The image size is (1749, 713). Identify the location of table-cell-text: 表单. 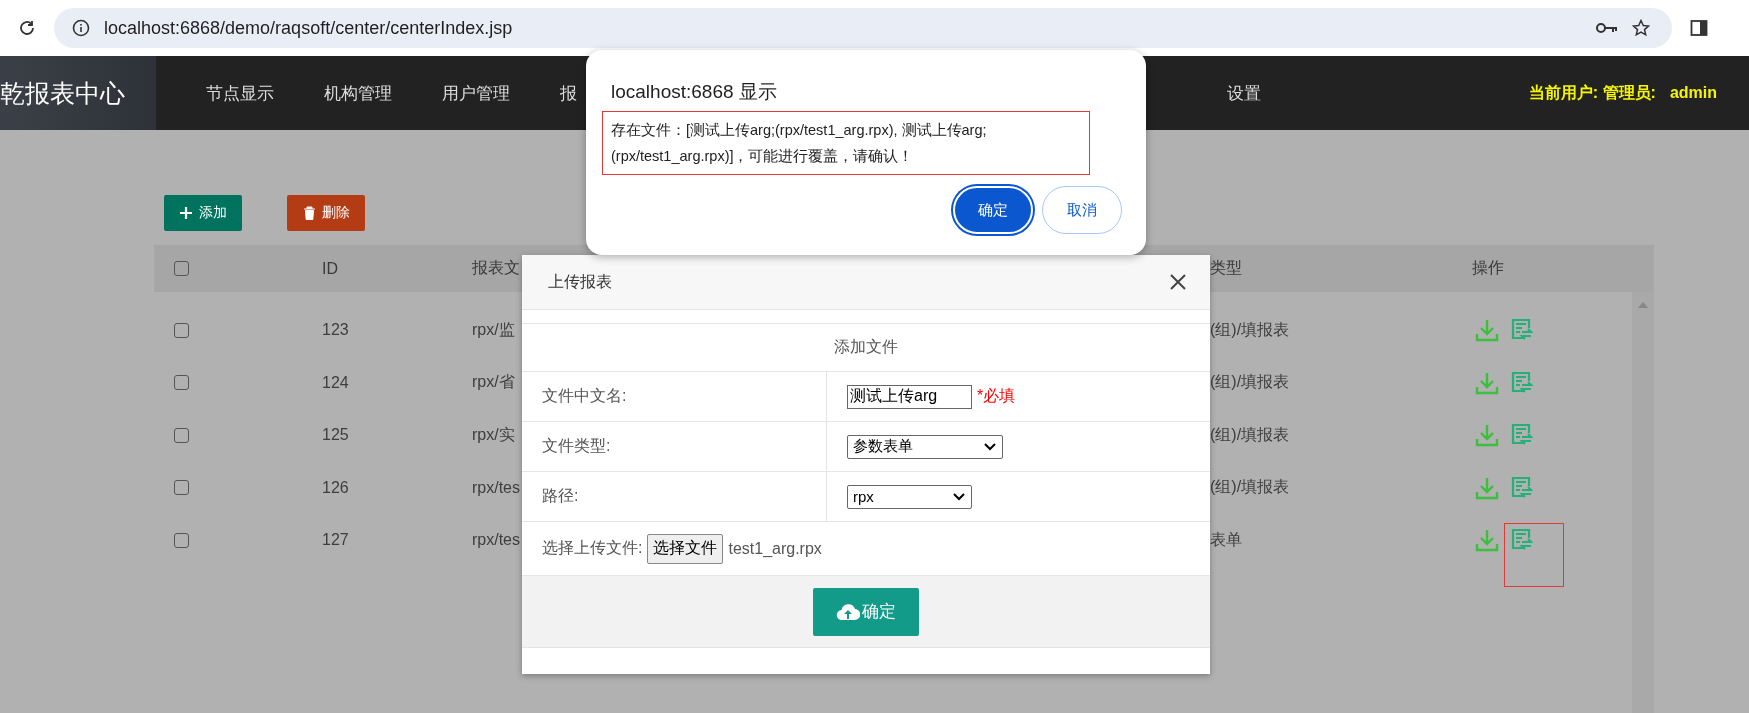
(1226, 539).